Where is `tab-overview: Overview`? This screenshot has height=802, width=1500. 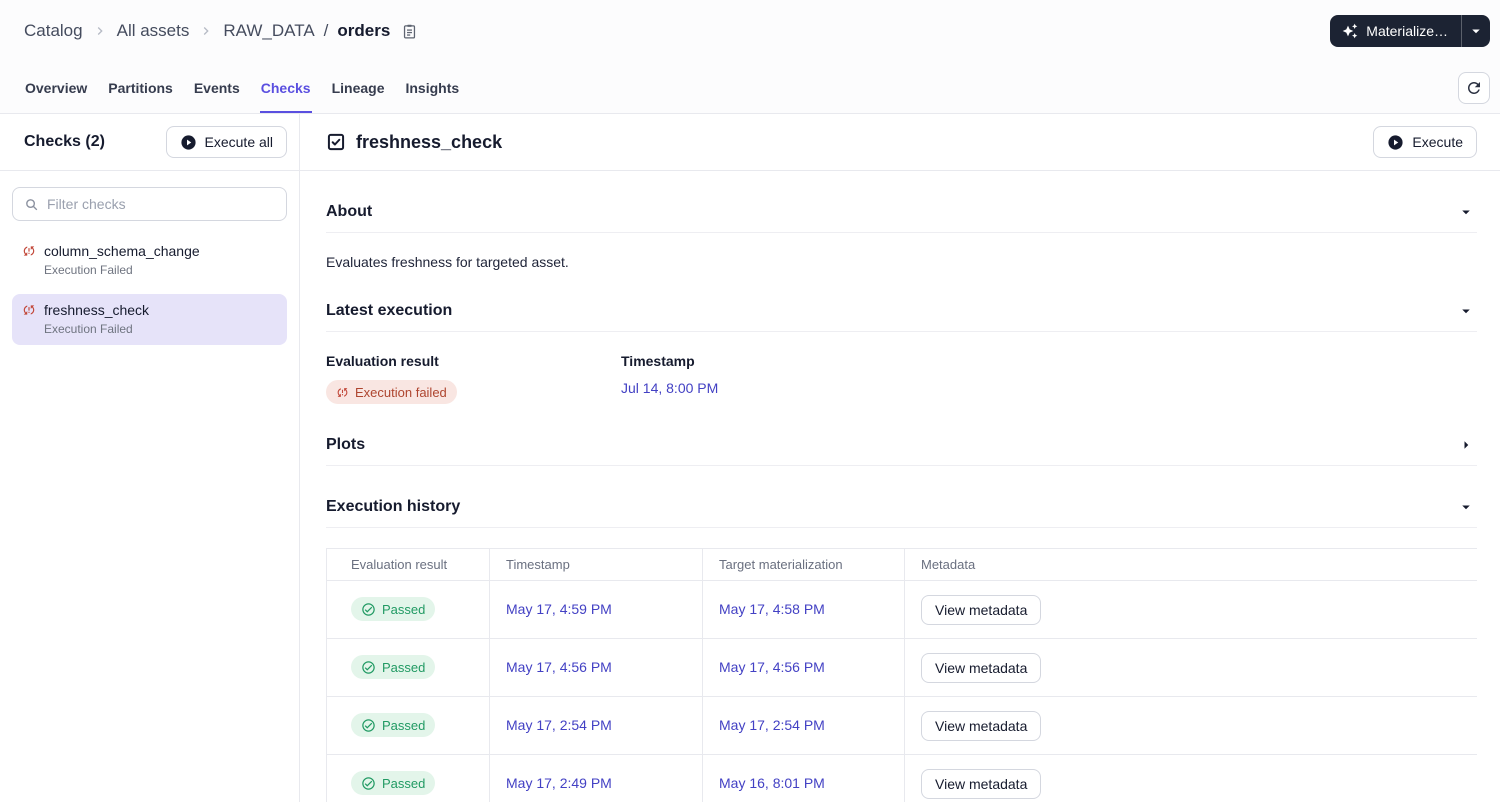 tab-overview: Overview is located at coordinates (56, 87).